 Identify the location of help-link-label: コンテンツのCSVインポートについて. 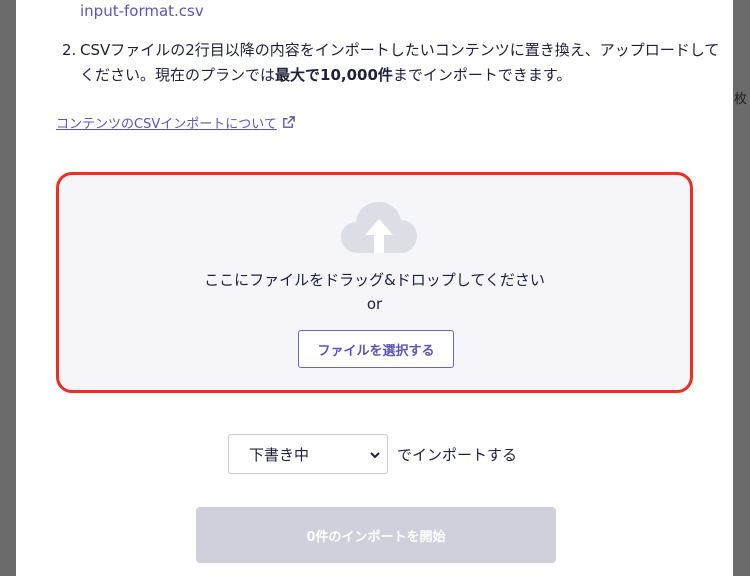
(166, 124).